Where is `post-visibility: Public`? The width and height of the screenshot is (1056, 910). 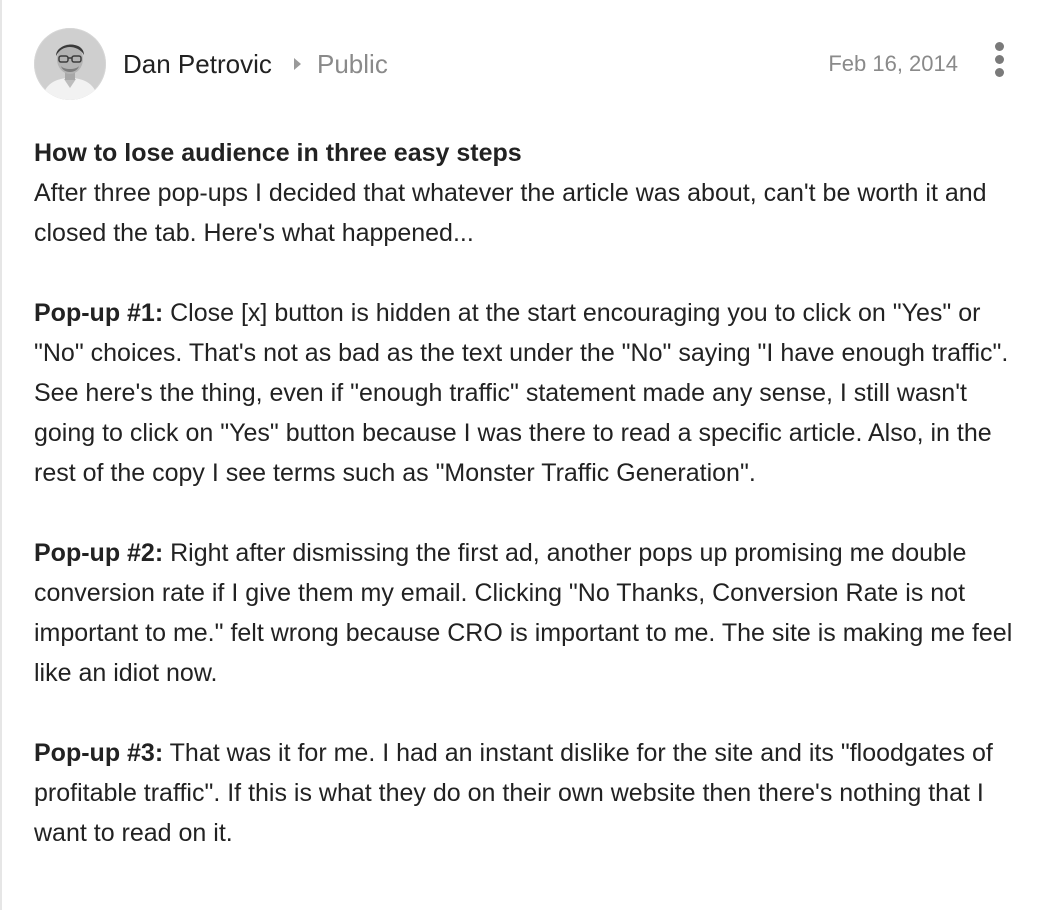
post-visibility: Public is located at coordinates (352, 64).